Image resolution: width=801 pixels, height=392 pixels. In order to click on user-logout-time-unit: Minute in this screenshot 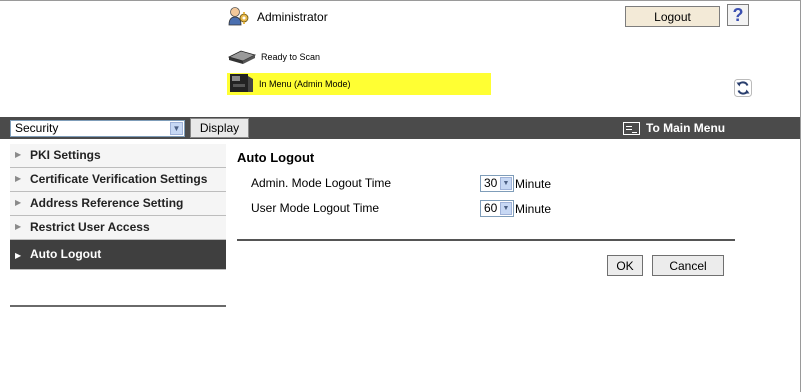, I will do `click(533, 209)`.